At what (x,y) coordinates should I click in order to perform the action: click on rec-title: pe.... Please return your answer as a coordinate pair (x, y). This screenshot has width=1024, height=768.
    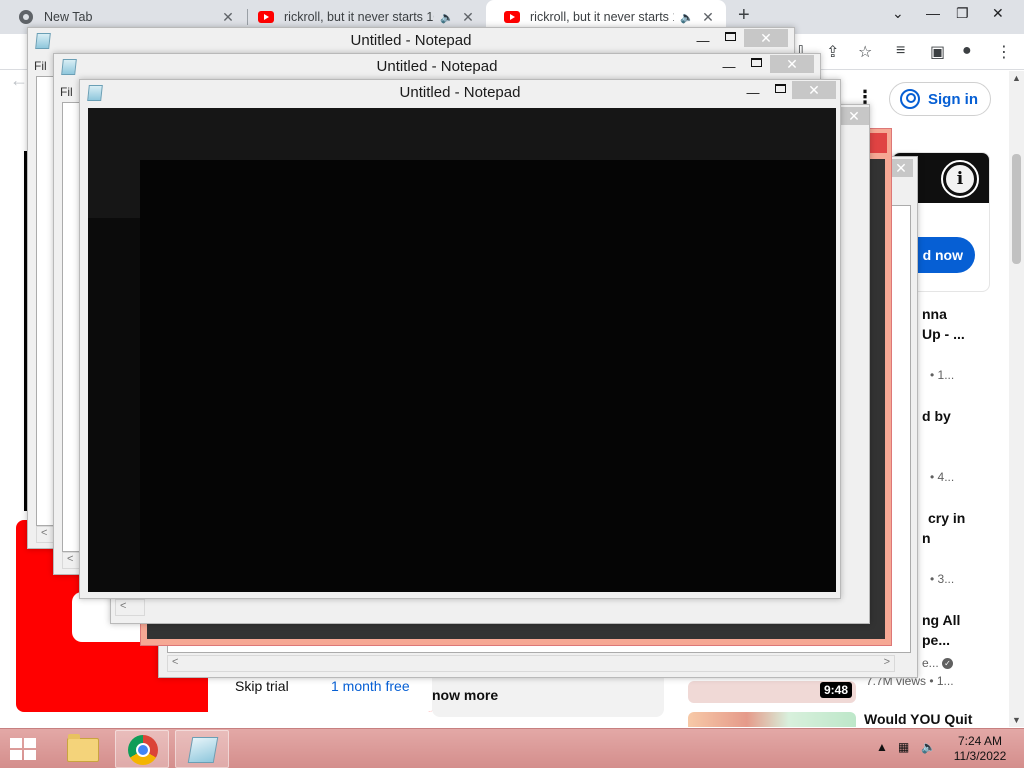
    Looking at the image, I should click on (936, 640).